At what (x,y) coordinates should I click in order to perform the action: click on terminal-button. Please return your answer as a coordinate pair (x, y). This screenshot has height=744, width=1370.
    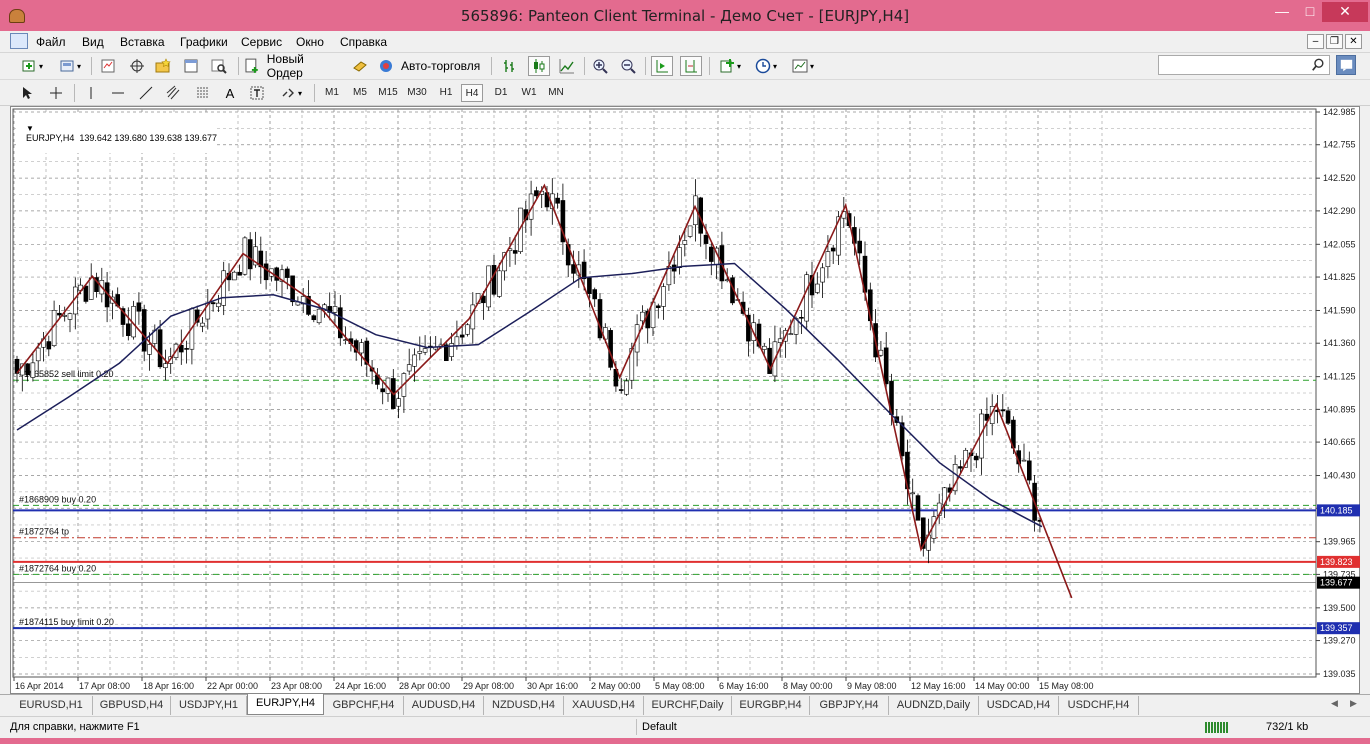
    Looking at the image, I should click on (191, 66).